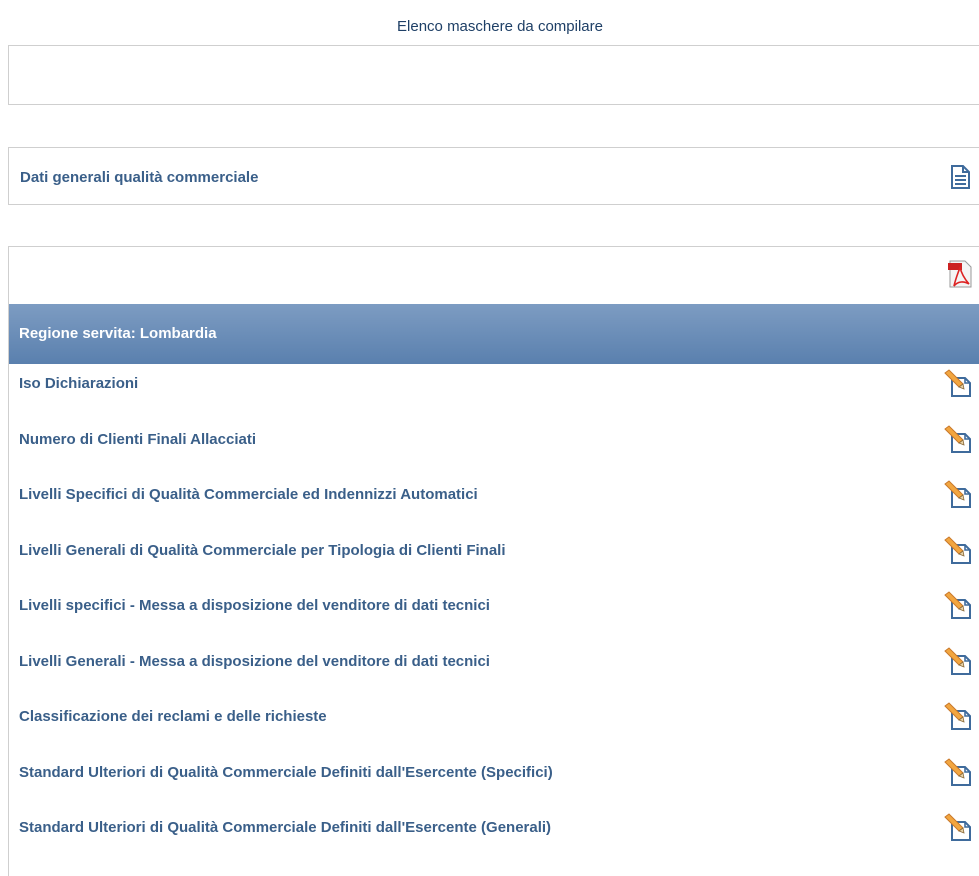  I want to click on region-header-label: Regione servita: Lombardia, so click(118, 333).